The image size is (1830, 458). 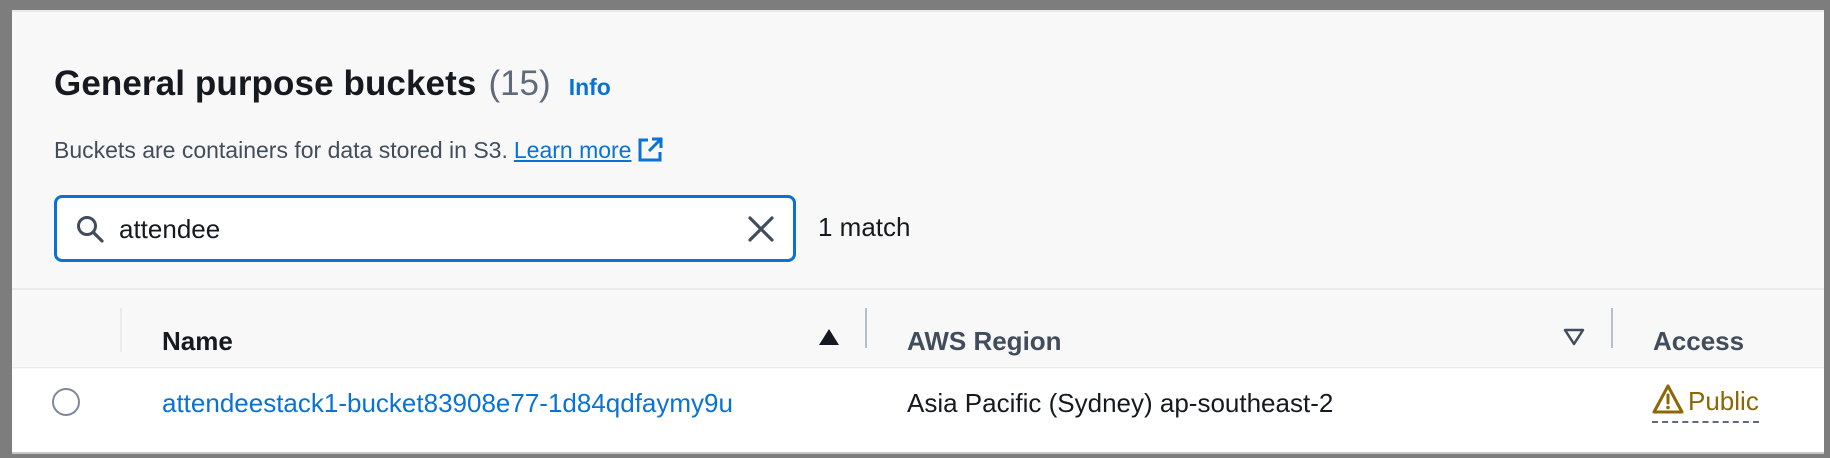 I want to click on external-link-icon, so click(x=650, y=150).